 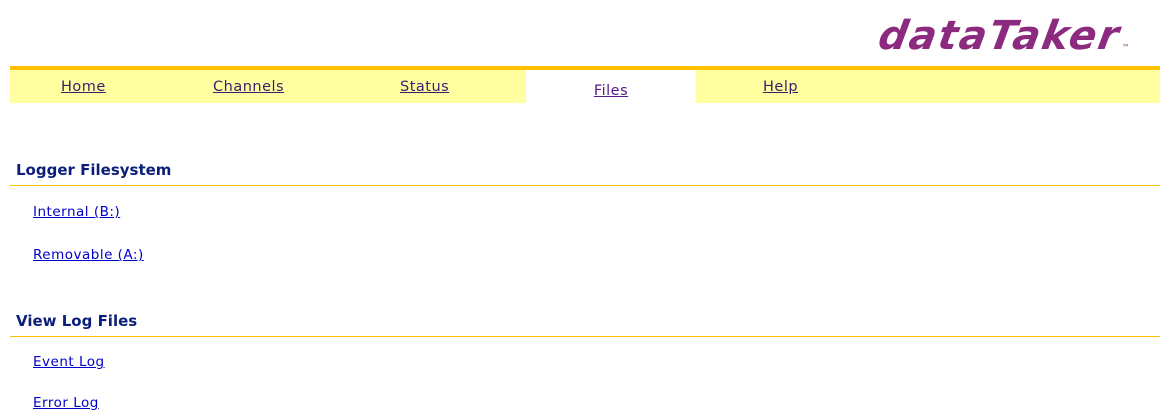 I want to click on nav-tab-home: Home, so click(x=83, y=86).